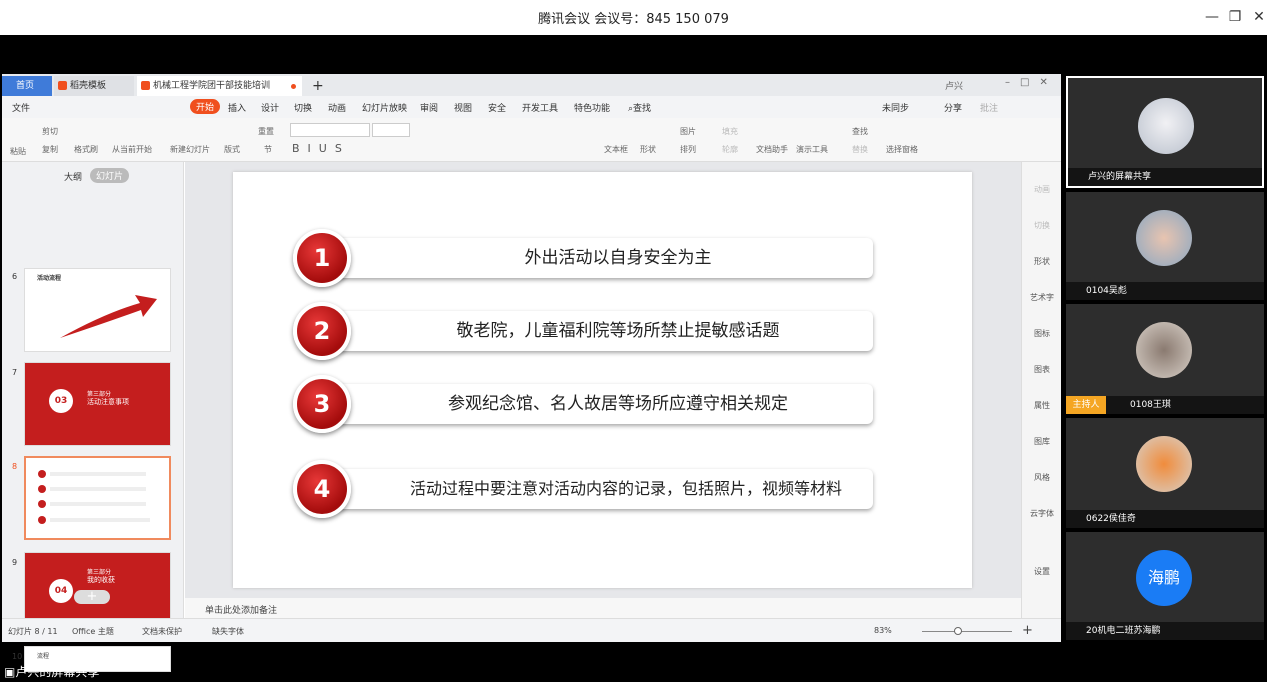 The width and height of the screenshot is (1267, 682). Describe the element at coordinates (618, 404) in the screenshot. I see `slide-item-text: 参观纪念馆、名人故居等场所应遵守相关规定` at that location.